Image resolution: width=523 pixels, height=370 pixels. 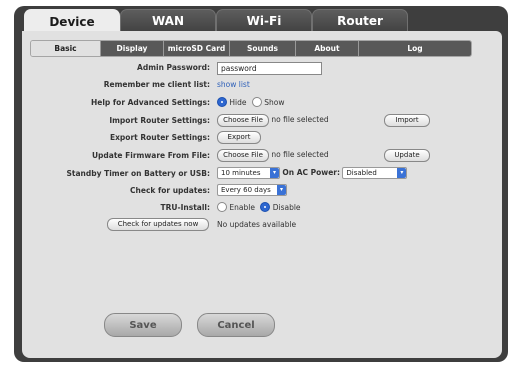 What do you see at coordinates (256, 102) in the screenshot?
I see `show-radio` at bounding box center [256, 102].